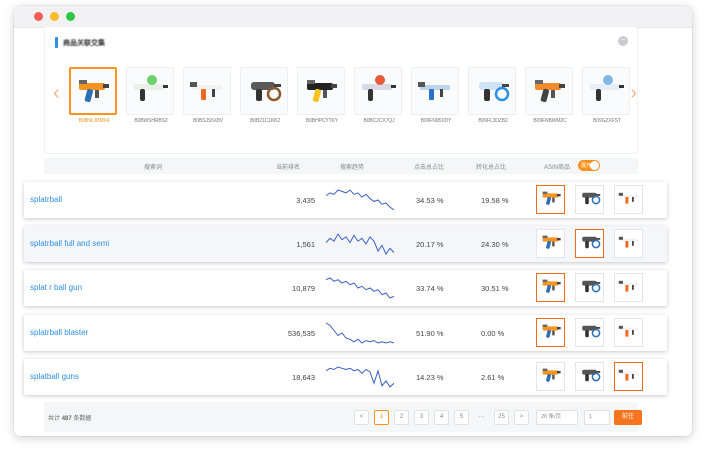  Describe the element at coordinates (628, 417) in the screenshot. I see `goto-button: 前往` at that location.